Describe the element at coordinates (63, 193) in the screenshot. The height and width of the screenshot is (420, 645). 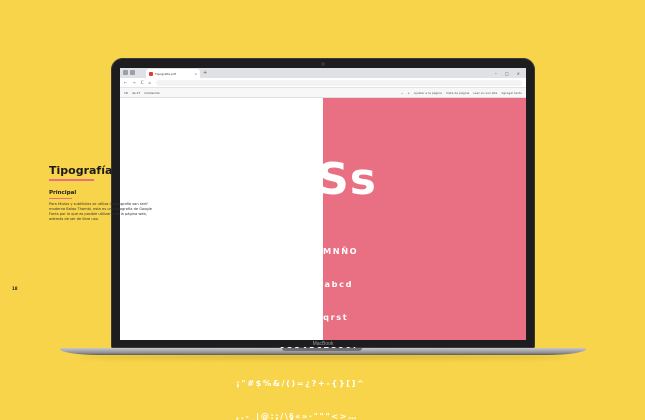
I see `section-subheading: Principal` at that location.